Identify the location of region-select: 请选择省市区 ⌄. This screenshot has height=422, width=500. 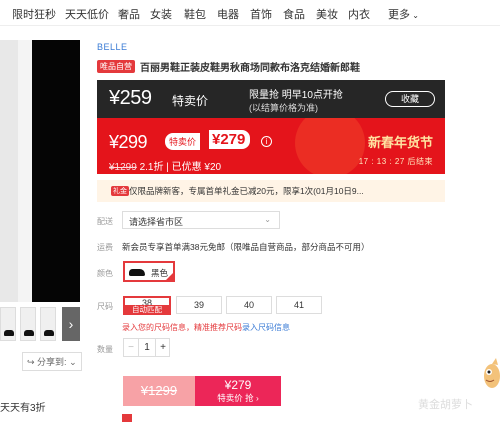
(201, 220).